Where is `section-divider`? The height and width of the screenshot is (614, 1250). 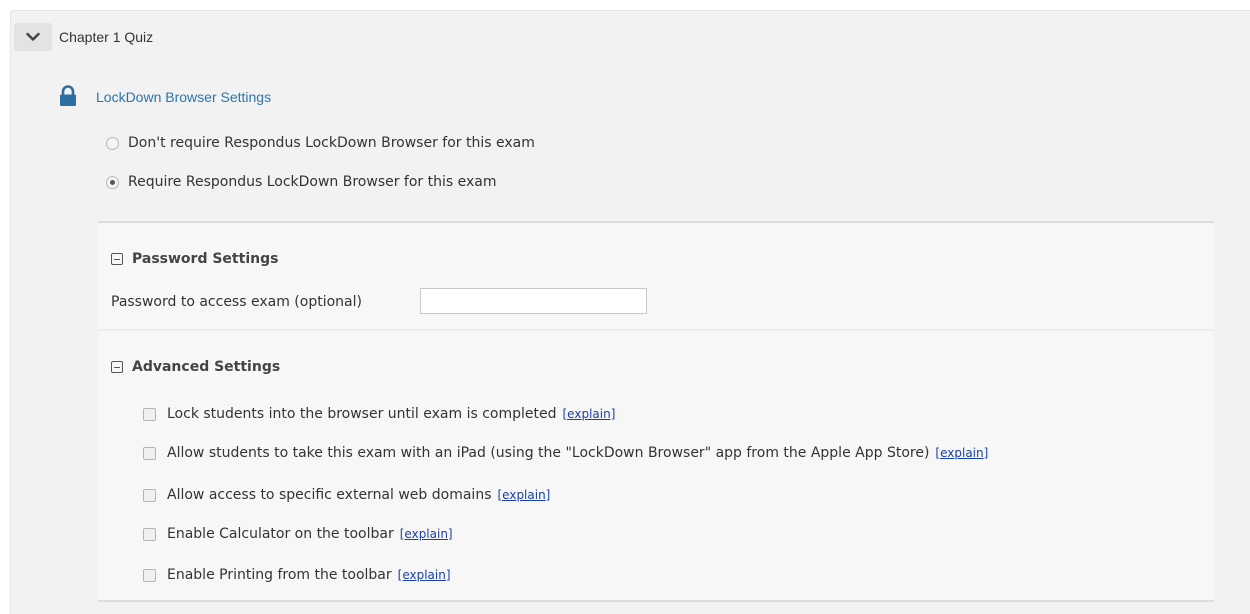
section-divider is located at coordinates (656, 330).